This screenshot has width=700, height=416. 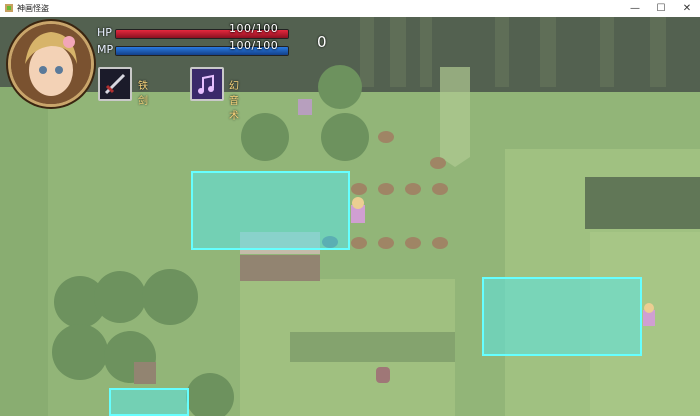 I want to click on weapon-slot, so click(x=115, y=84).